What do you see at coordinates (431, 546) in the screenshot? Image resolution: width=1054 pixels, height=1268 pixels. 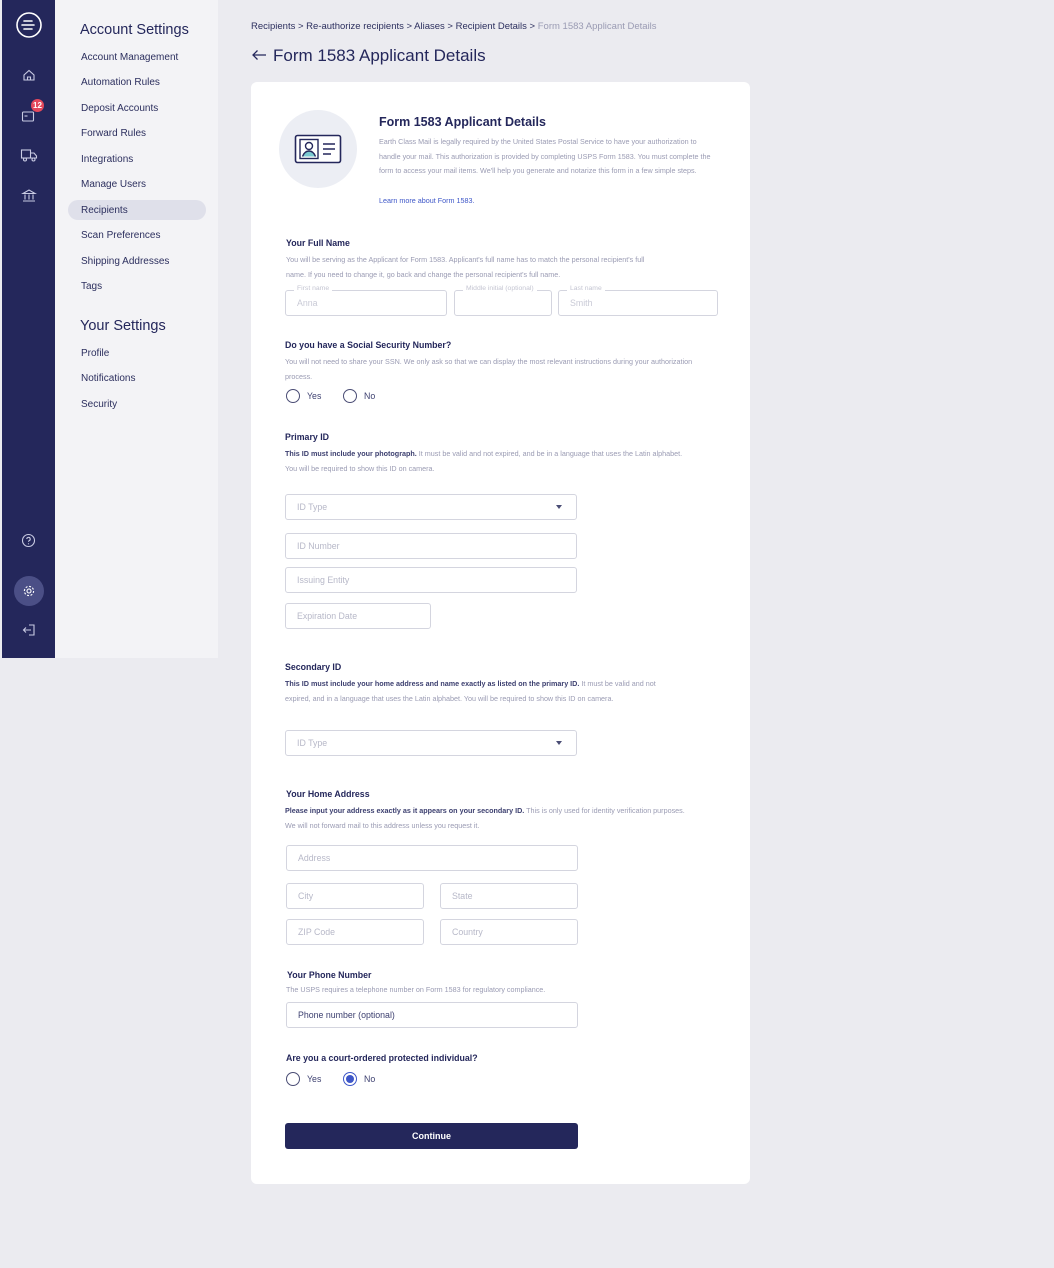 I see `id-number-input: ID Number` at bounding box center [431, 546].